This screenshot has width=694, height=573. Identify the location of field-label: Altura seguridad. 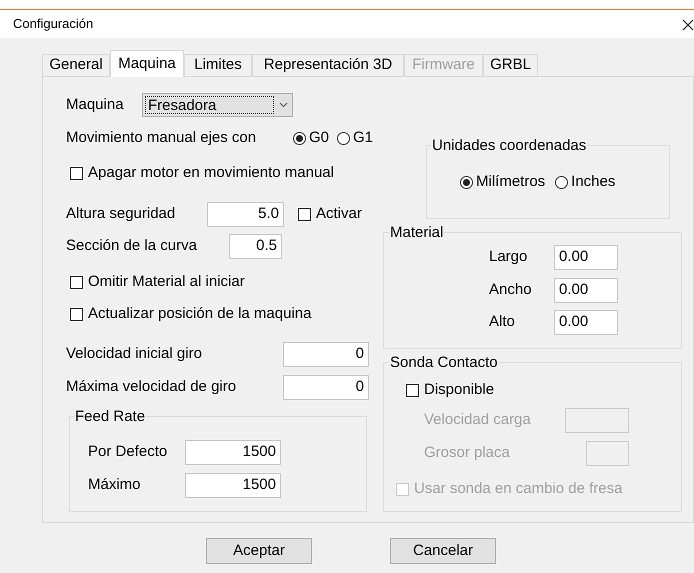
(121, 214).